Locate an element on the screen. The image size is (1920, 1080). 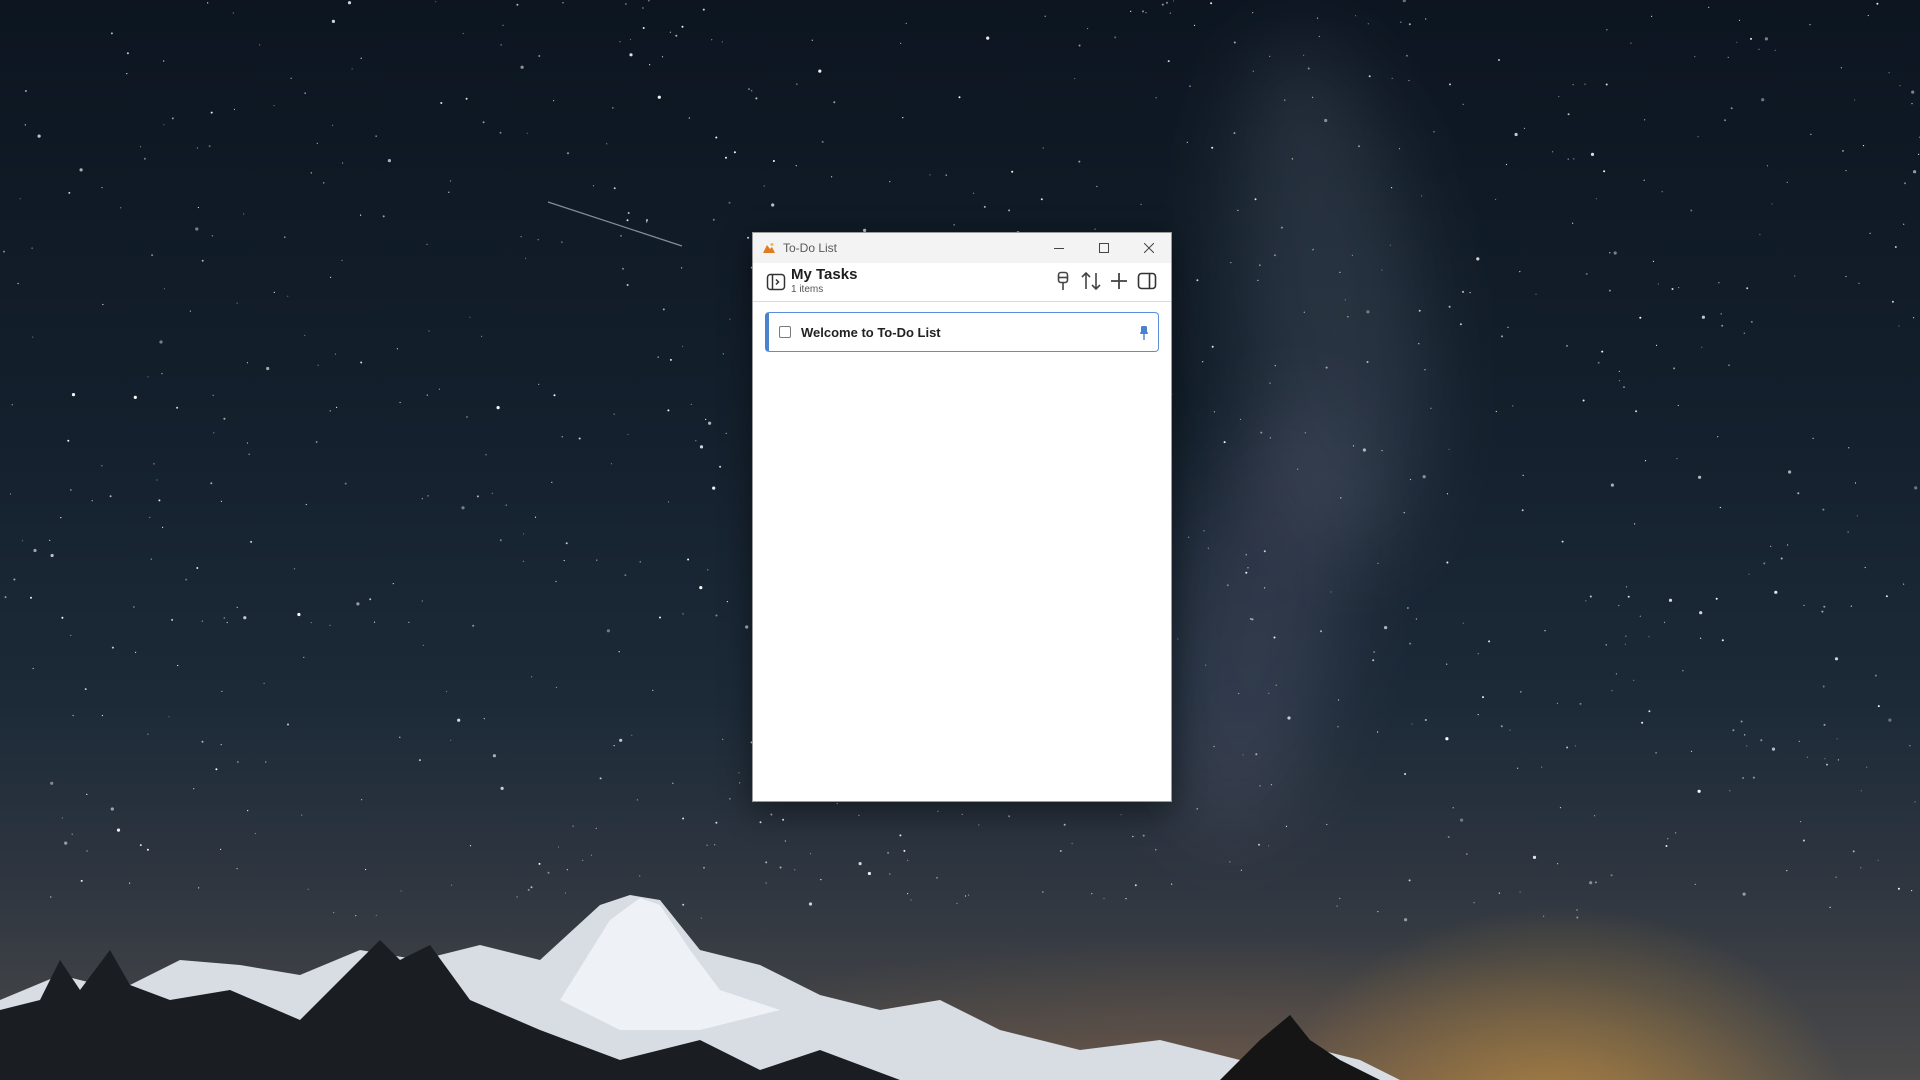
task-list: Welcome to To-Do List is located at coordinates (962, 327).